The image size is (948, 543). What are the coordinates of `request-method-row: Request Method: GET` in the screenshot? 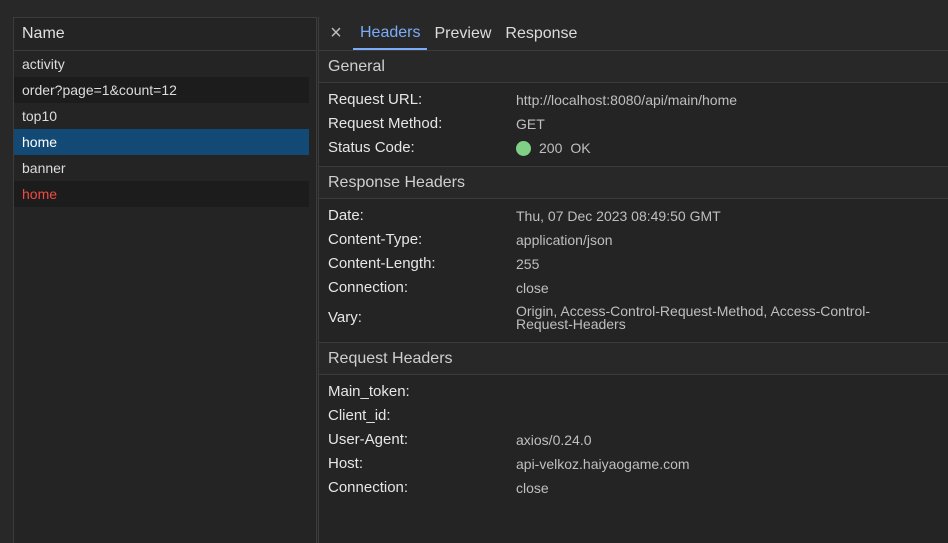 It's located at (633, 124).